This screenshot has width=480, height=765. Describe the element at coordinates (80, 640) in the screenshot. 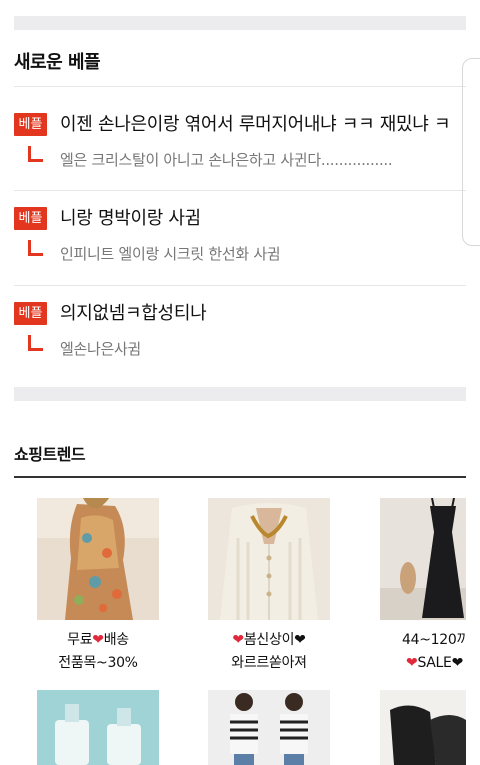

I see `product-text: 무료` at that location.